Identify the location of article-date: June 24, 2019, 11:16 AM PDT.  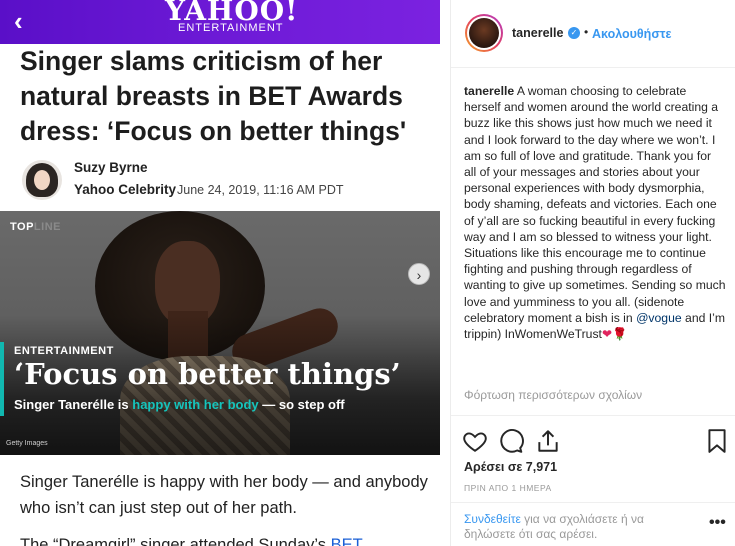
(260, 190).